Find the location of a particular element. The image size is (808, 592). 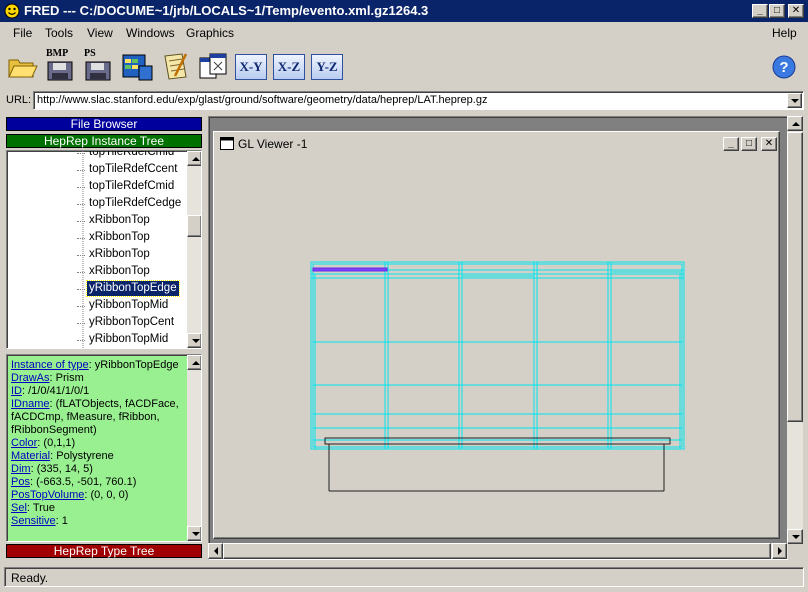

scroll-down-button is located at coordinates (194, 340).